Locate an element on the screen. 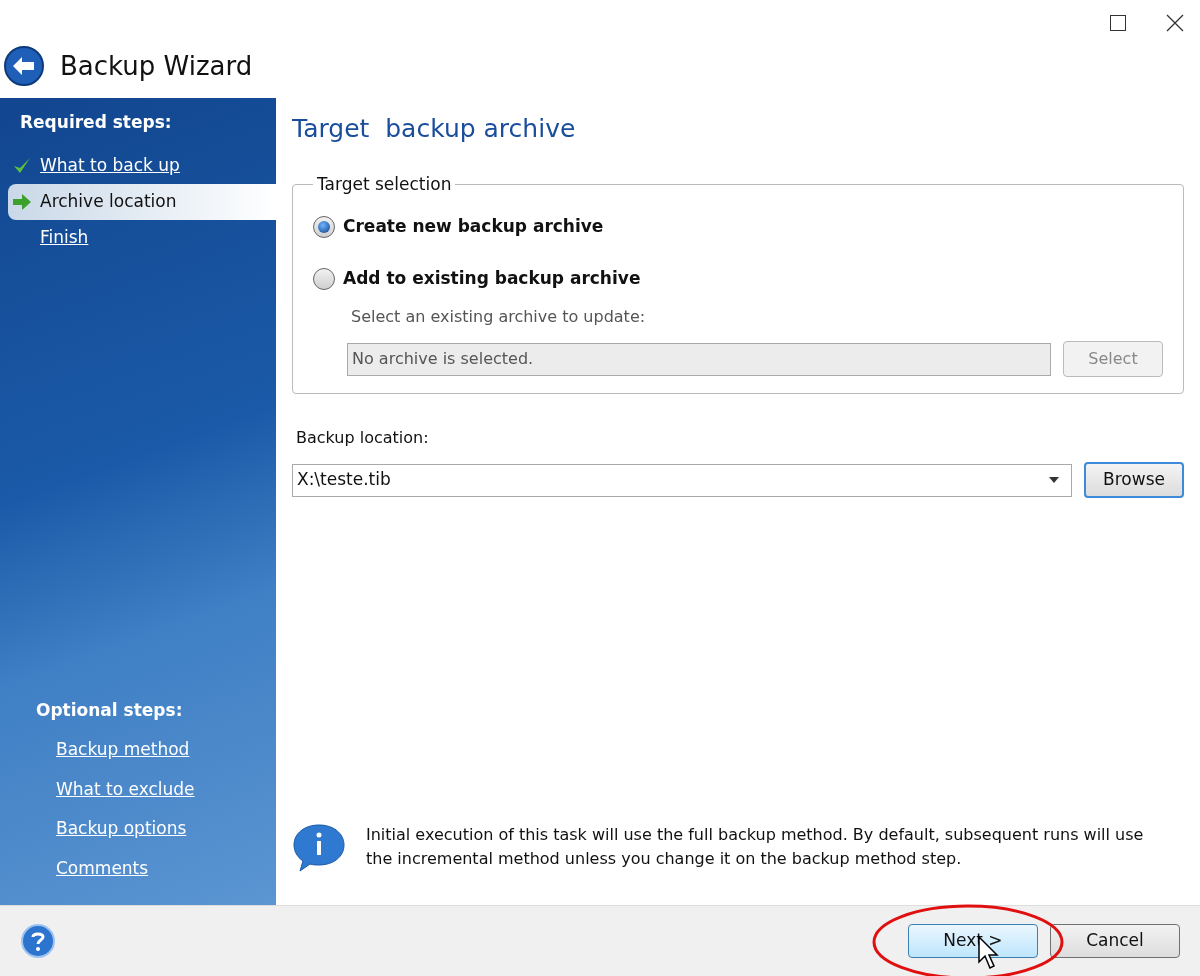  radio-option: Create new backup archive is located at coordinates (738, 227).